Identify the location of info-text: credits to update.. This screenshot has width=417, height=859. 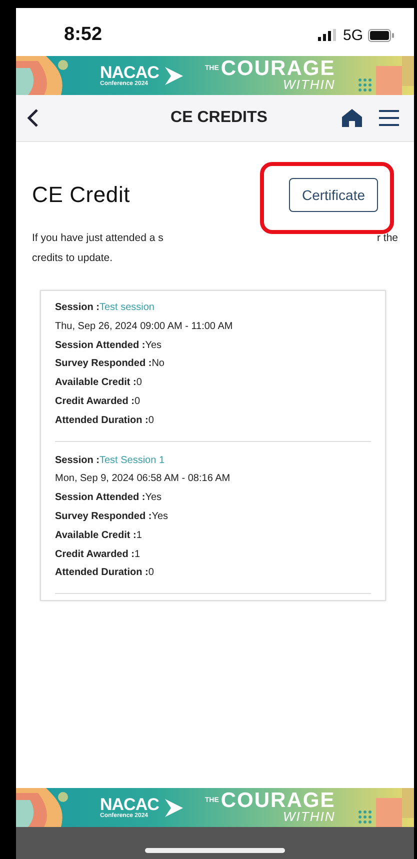
(72, 258).